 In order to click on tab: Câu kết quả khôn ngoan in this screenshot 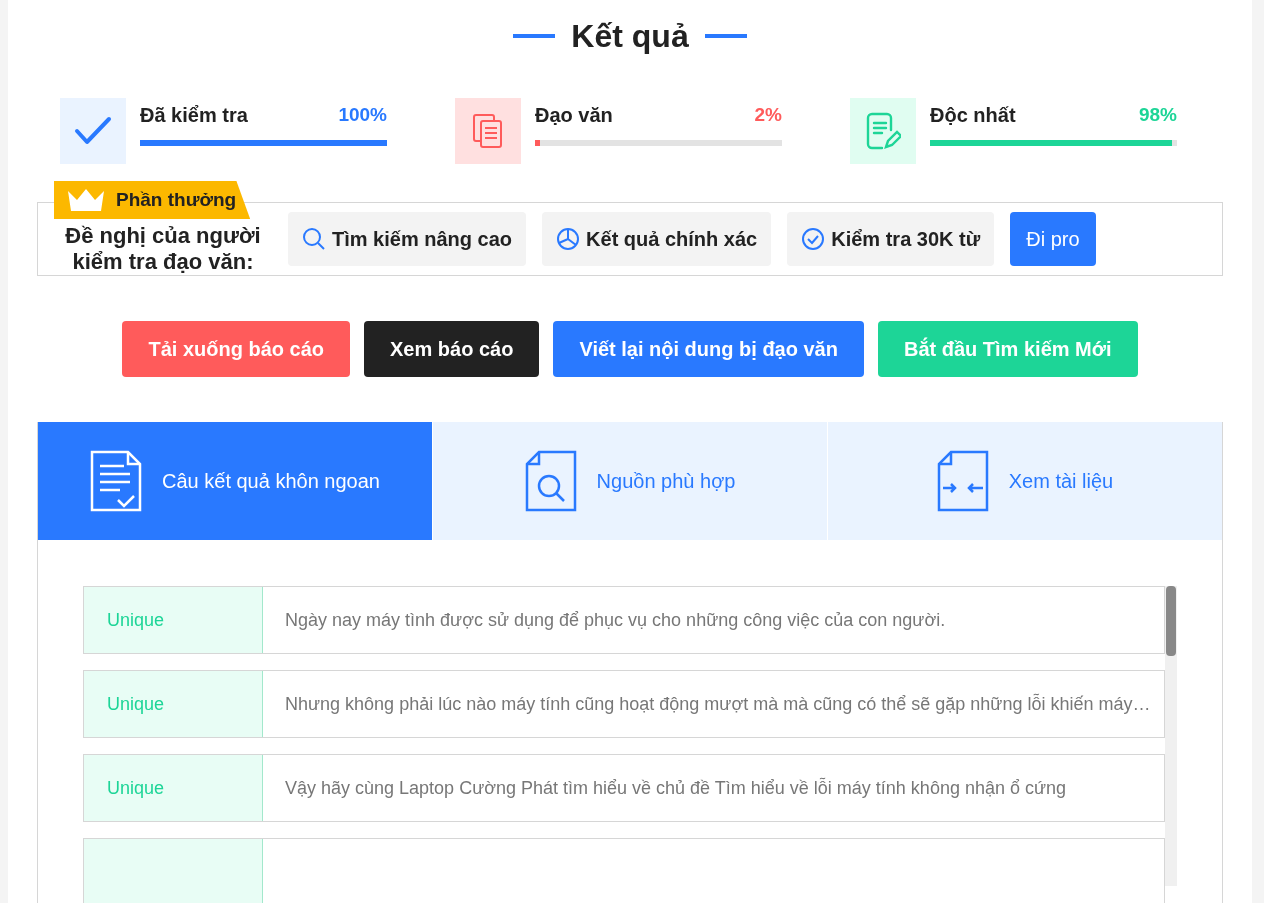, I will do `click(235, 481)`.